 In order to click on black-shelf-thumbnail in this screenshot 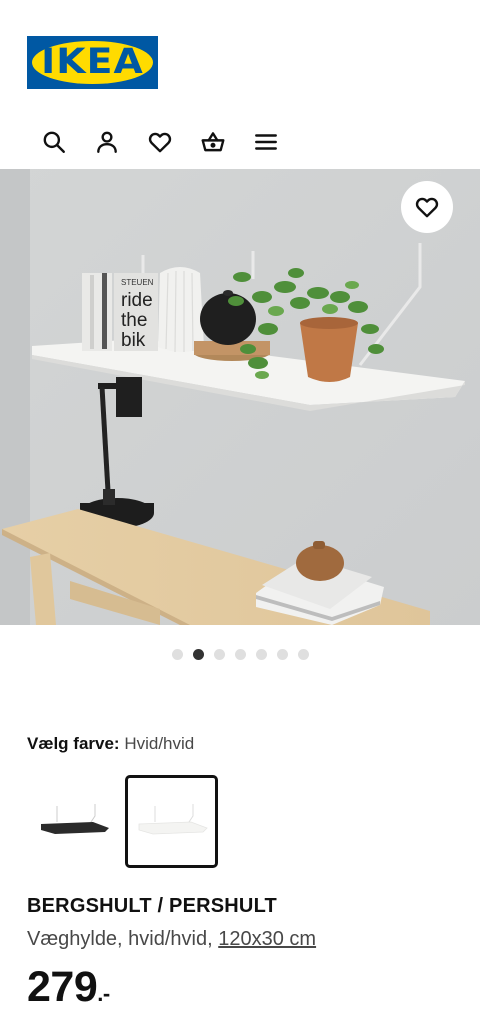, I will do `click(74, 818)`.